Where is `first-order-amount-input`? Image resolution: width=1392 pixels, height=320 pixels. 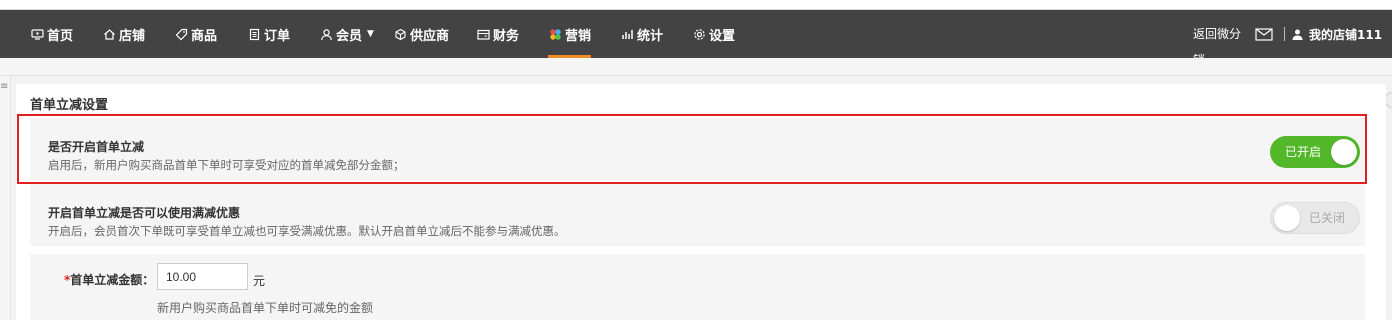
first-order-amount-input is located at coordinates (202, 276).